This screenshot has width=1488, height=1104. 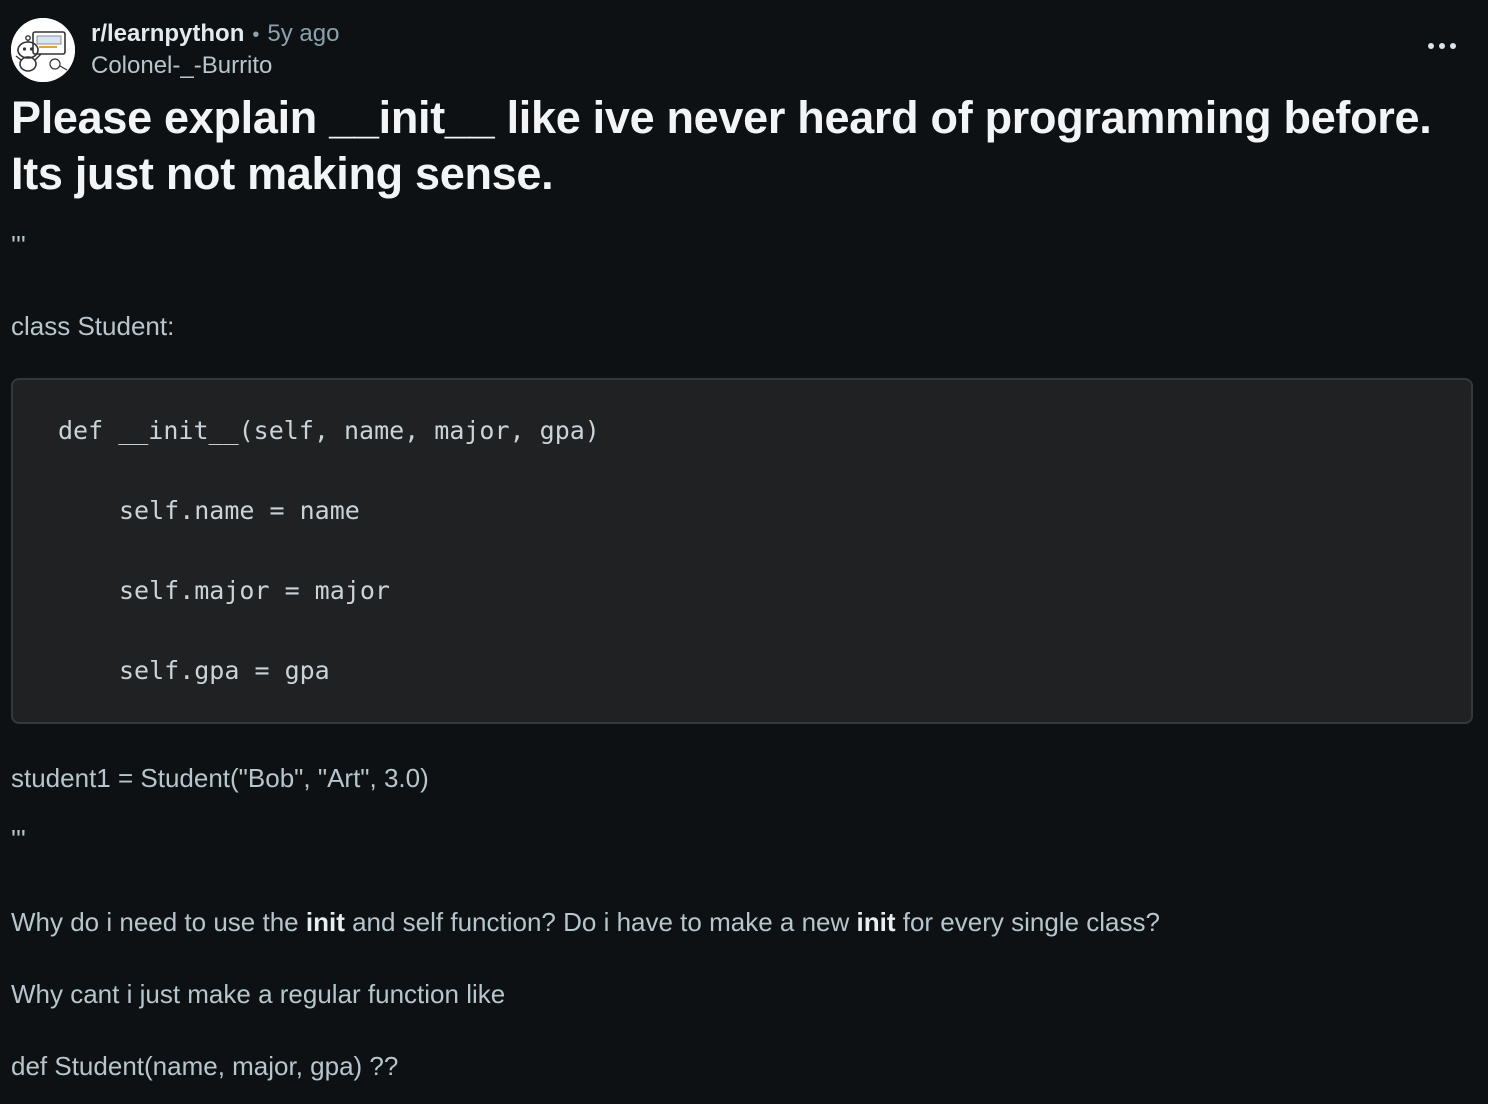 I want to click on post-meta: r/learnpython • 5y ago Colonel-_-Burrito, so click(x=215, y=50).